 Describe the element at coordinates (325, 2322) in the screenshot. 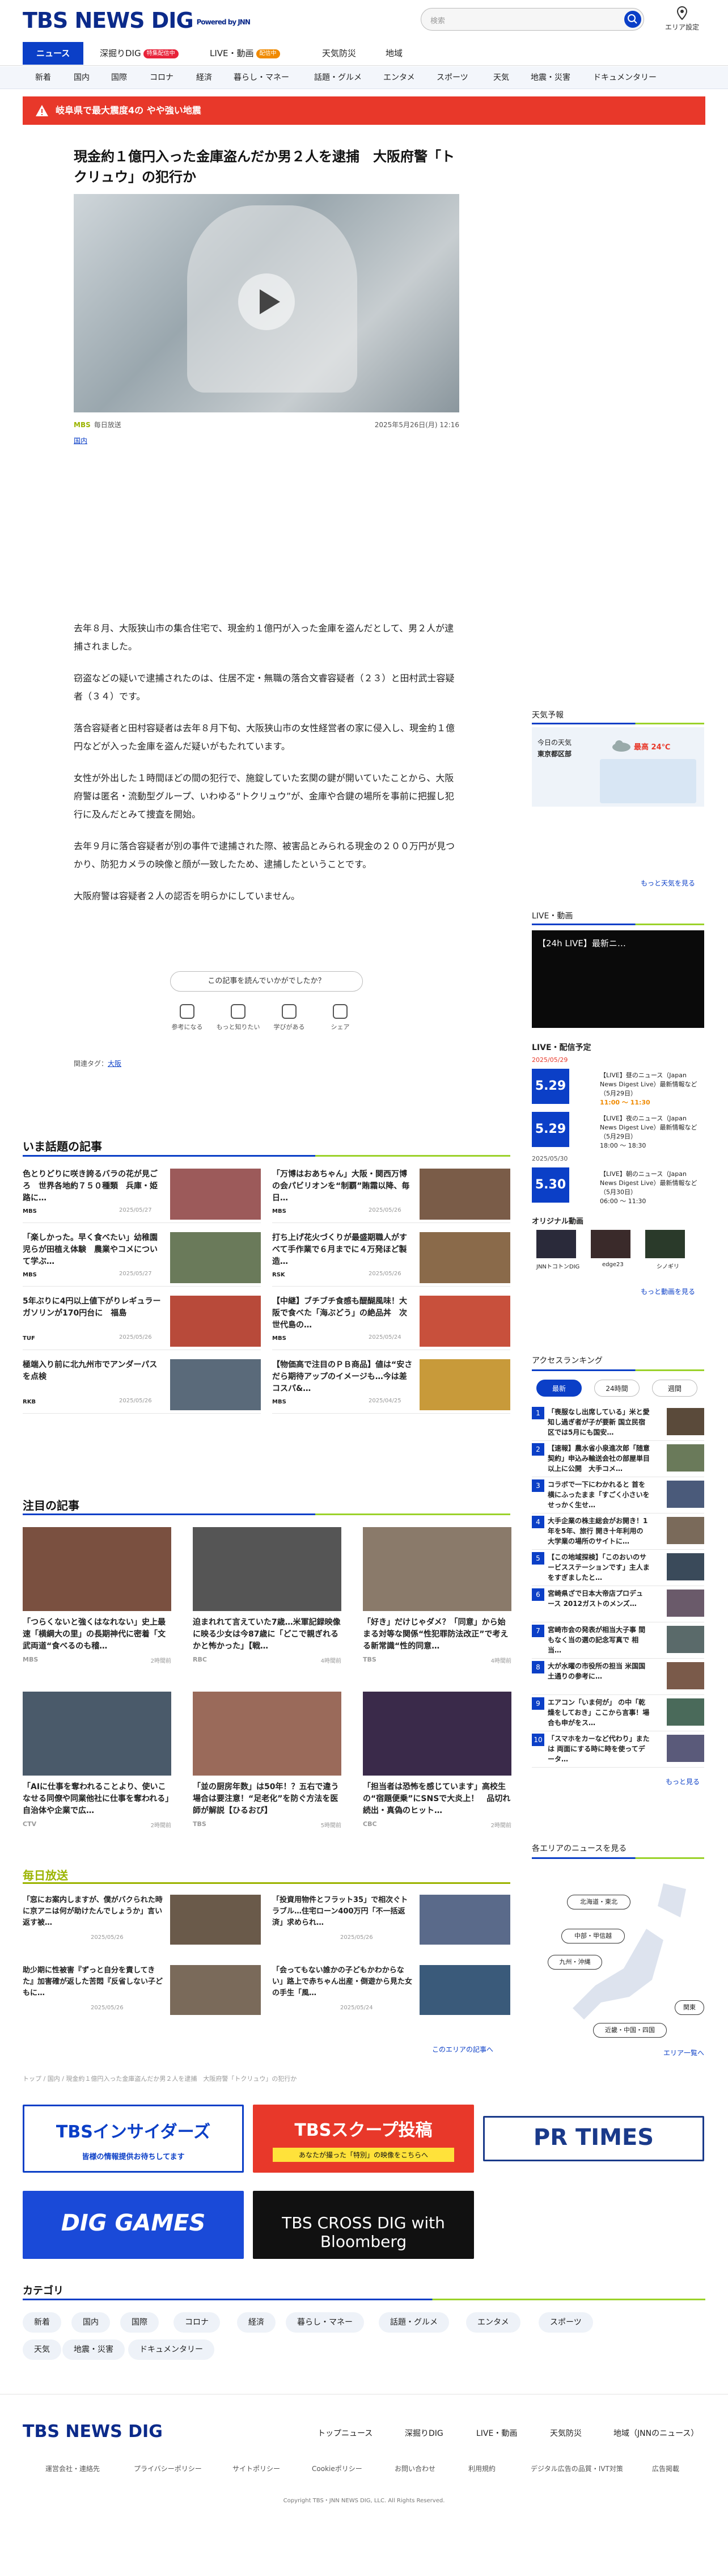

I see `category-pill: 暮らし・マネー` at that location.